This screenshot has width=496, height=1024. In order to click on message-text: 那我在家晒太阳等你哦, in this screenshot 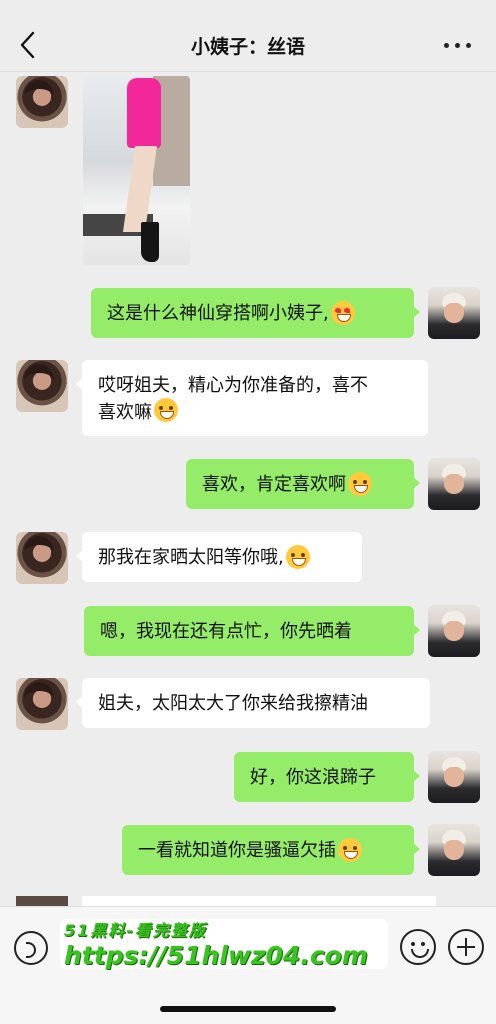, I will do `click(191, 557)`.